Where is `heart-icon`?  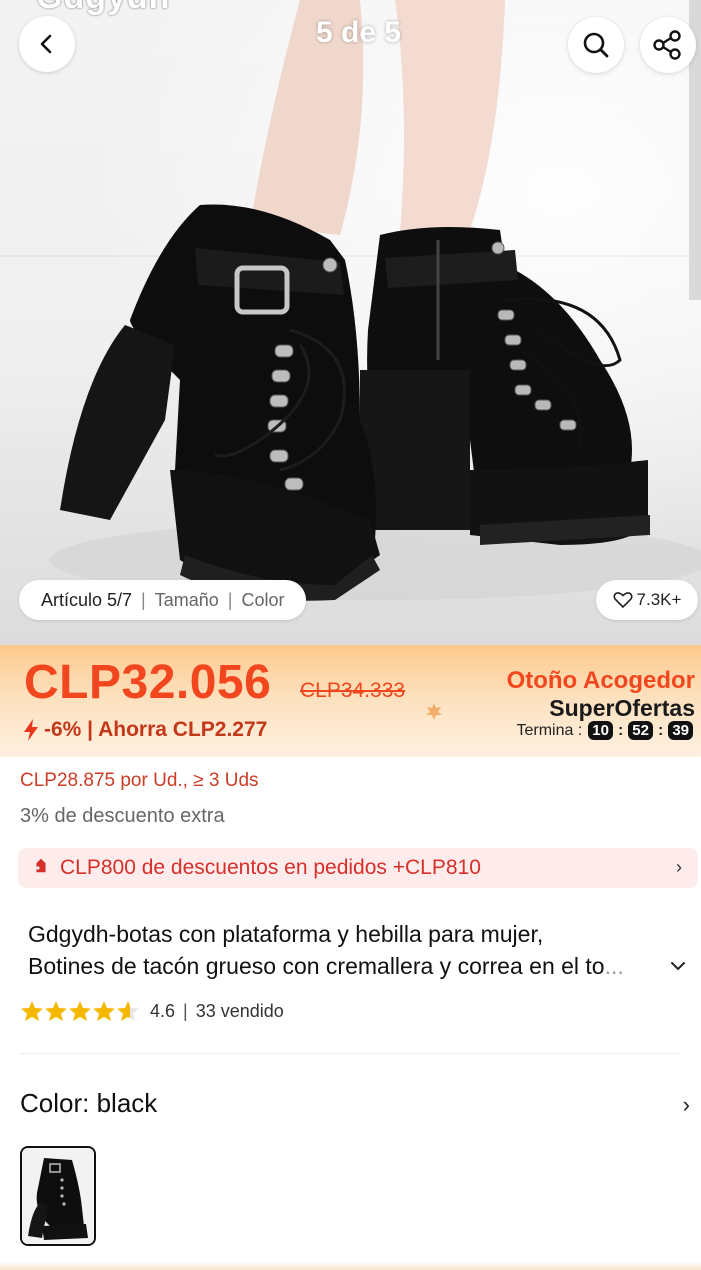 heart-icon is located at coordinates (623, 600).